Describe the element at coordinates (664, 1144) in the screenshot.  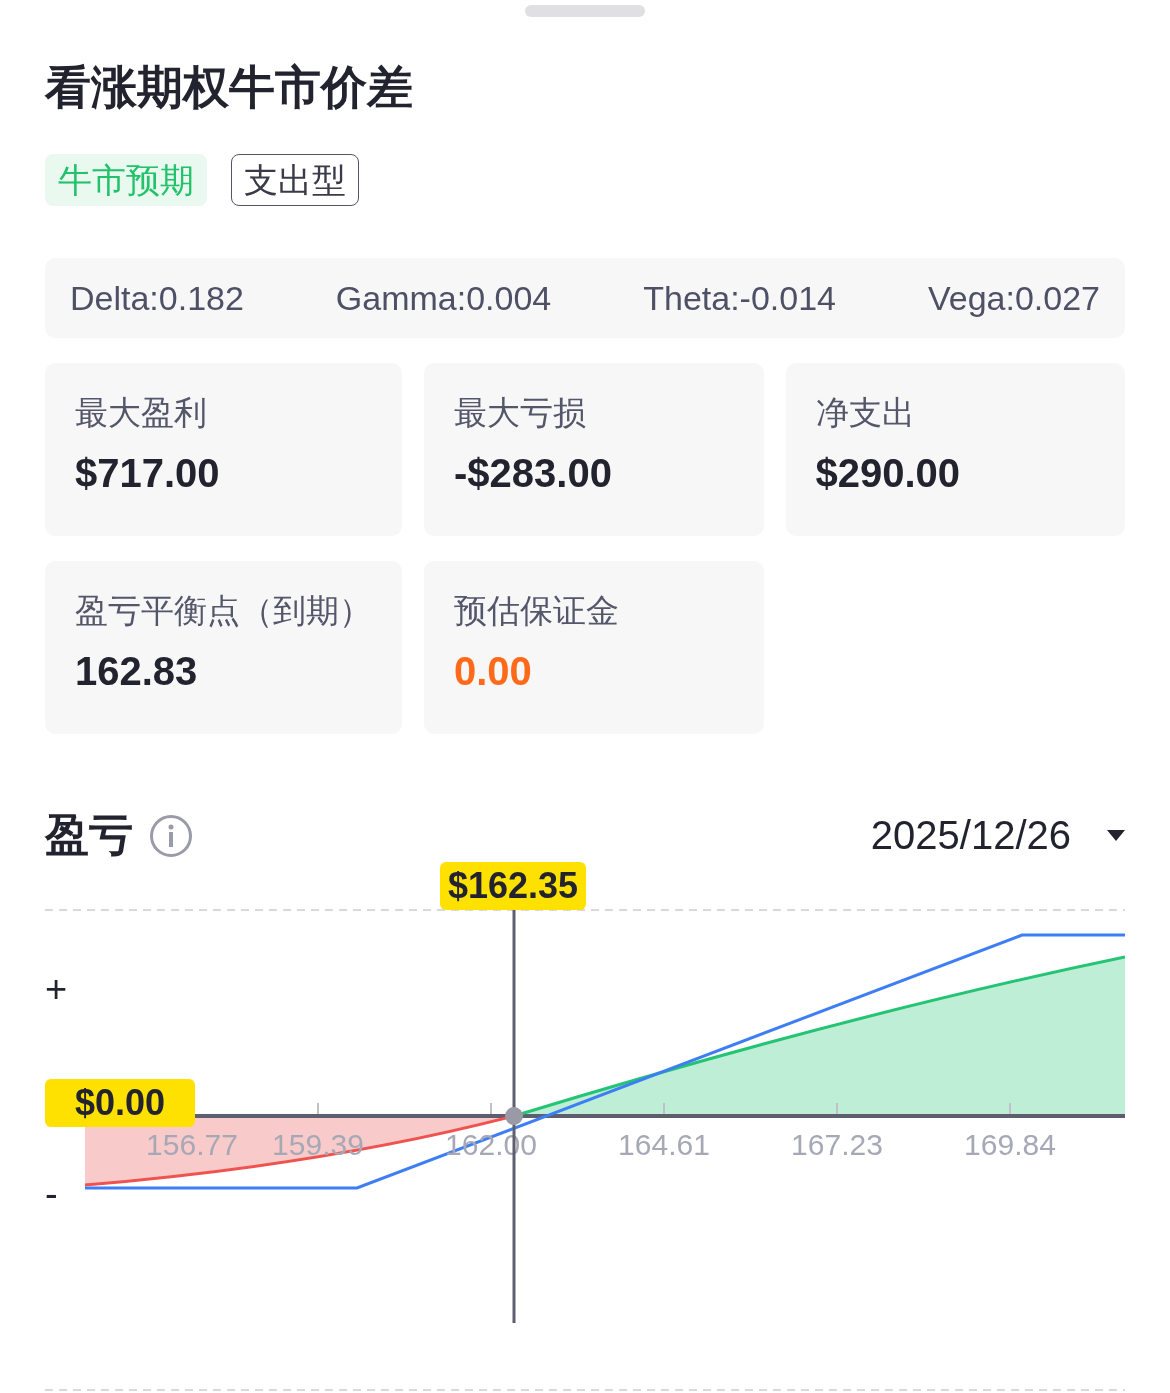
I see `x-axis-label: 164.61` at that location.